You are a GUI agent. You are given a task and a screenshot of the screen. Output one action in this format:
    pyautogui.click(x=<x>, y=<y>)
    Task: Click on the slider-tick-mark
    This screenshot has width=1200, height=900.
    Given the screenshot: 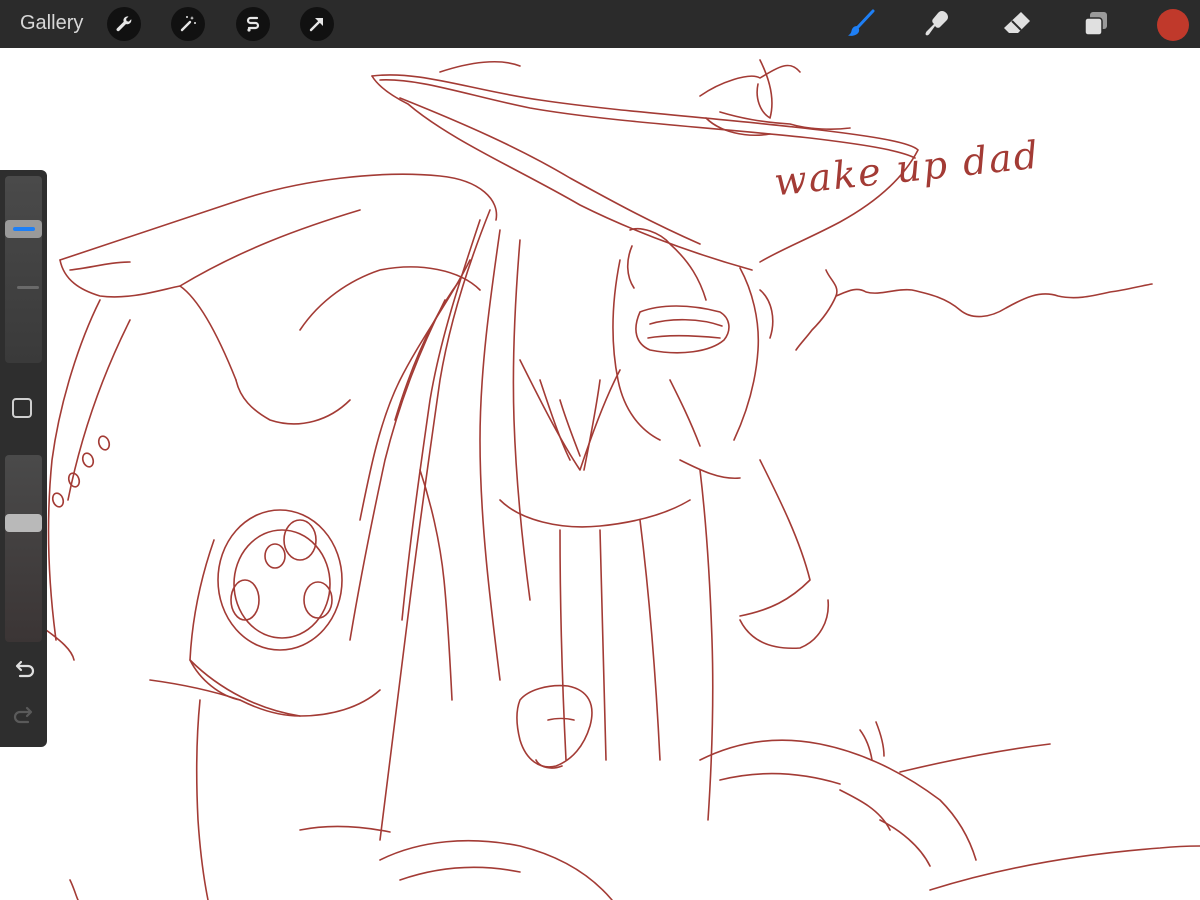 What is the action you would take?
    pyautogui.click(x=28, y=287)
    